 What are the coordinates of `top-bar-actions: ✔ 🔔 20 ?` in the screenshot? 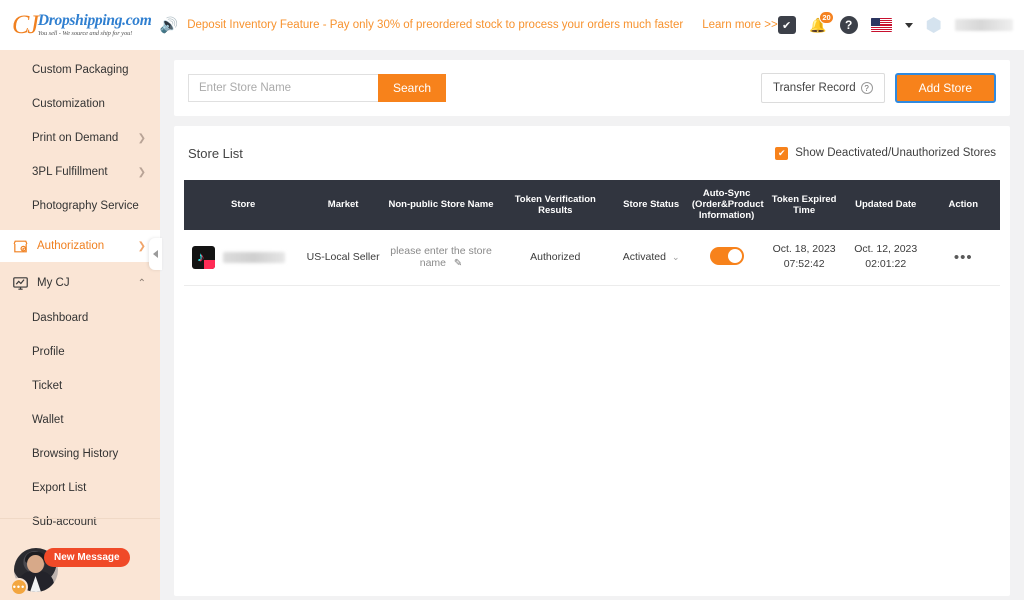 It's located at (900, 22).